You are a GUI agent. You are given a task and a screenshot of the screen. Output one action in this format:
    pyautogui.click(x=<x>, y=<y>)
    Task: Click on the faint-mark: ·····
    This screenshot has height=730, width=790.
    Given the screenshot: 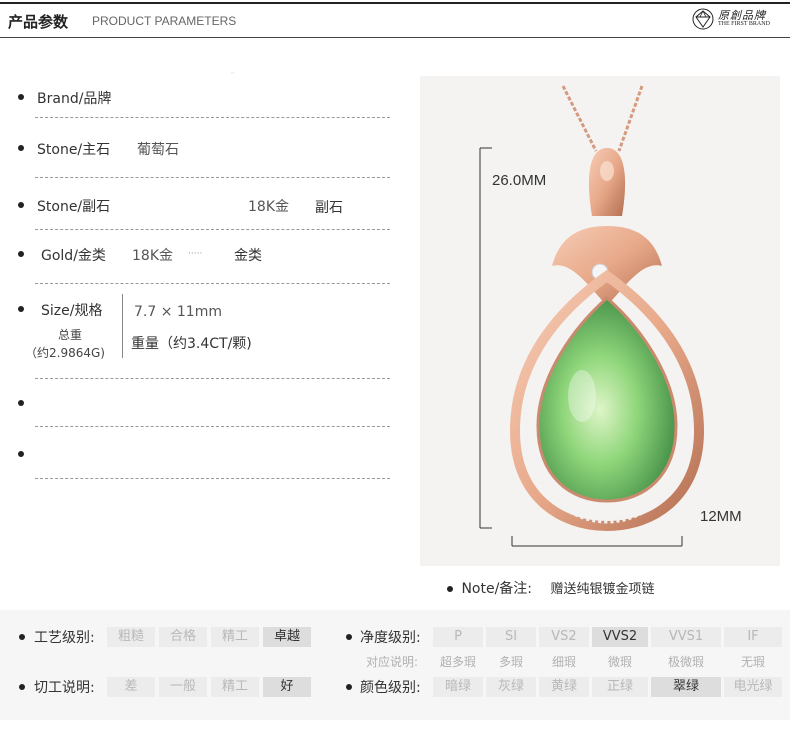 What is the action you would take?
    pyautogui.click(x=195, y=254)
    